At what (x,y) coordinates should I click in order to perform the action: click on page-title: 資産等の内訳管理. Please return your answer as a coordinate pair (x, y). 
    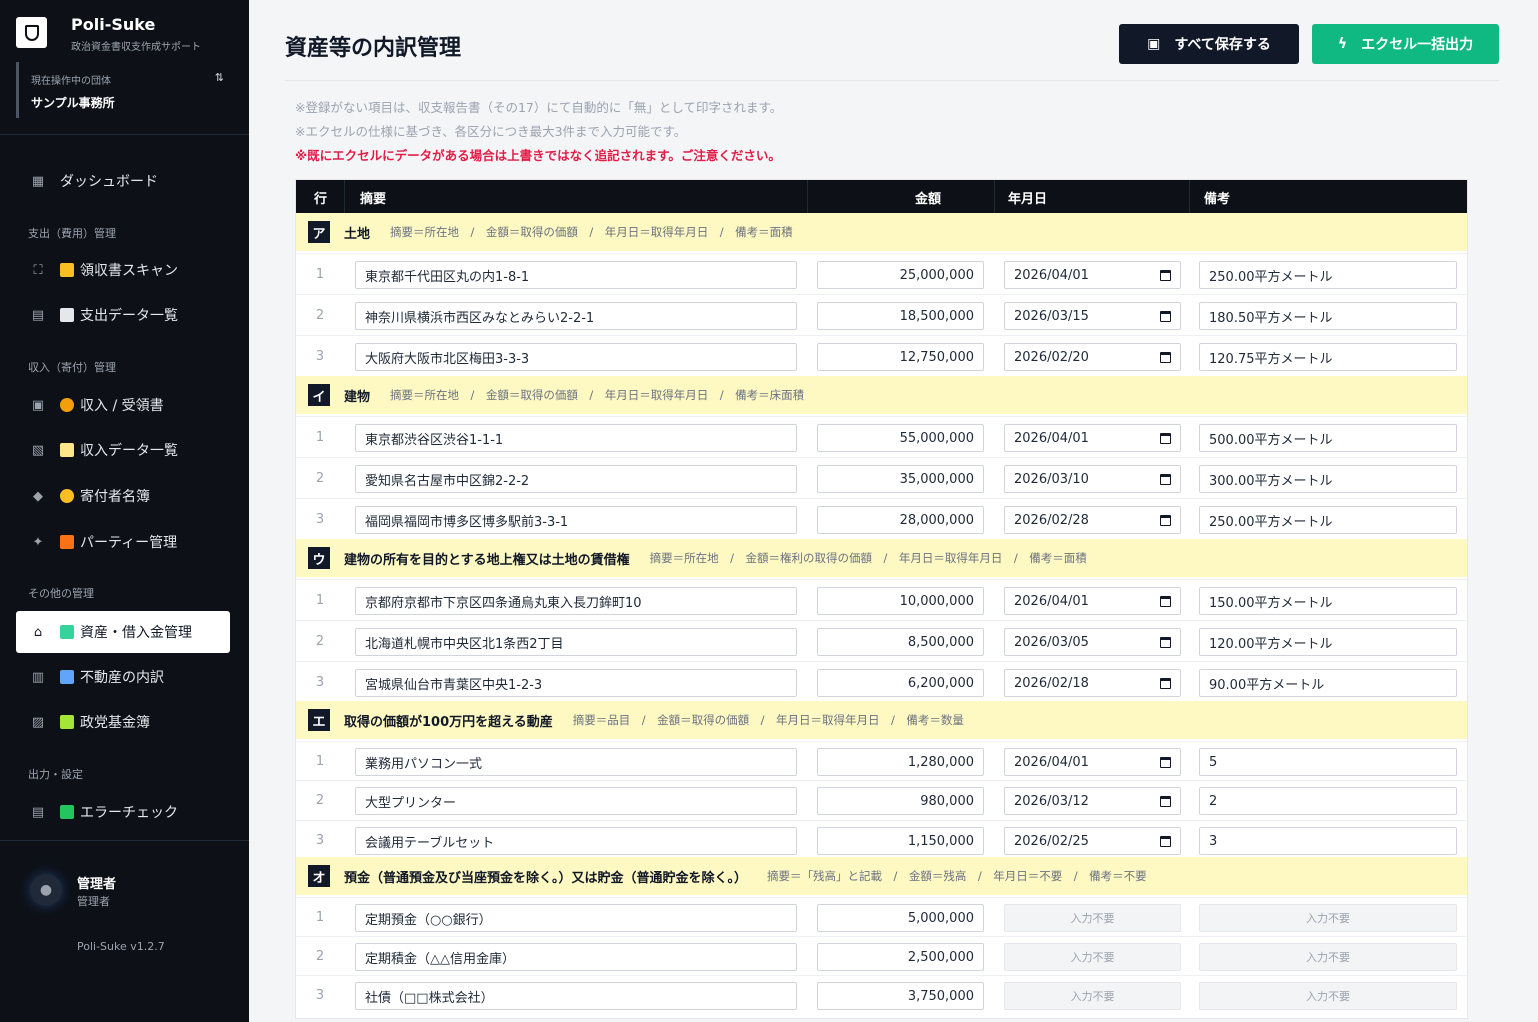
    Looking at the image, I should click on (373, 48).